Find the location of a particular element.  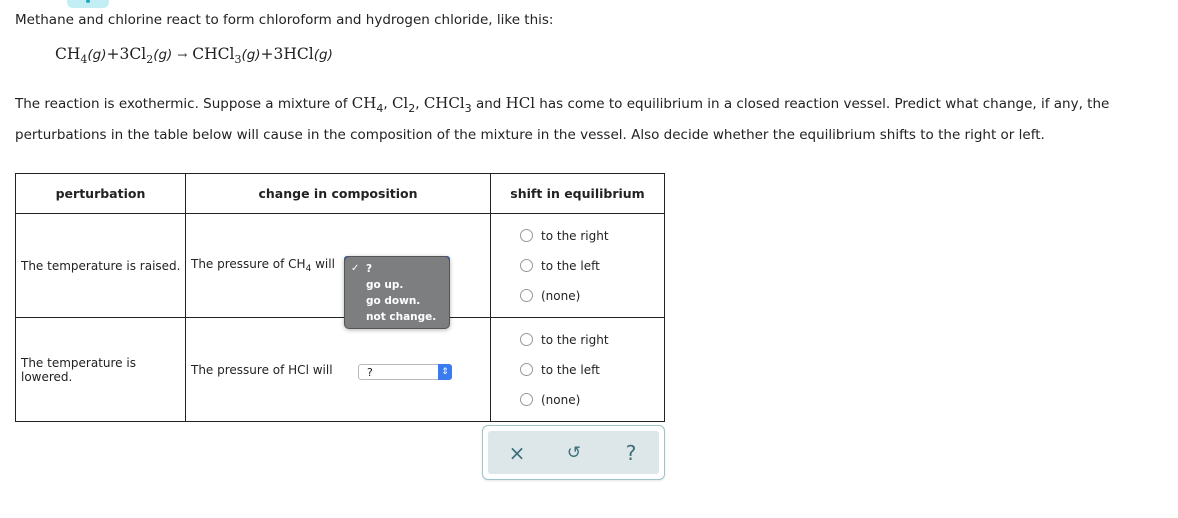

species: CHCl is located at coordinates (444, 103).